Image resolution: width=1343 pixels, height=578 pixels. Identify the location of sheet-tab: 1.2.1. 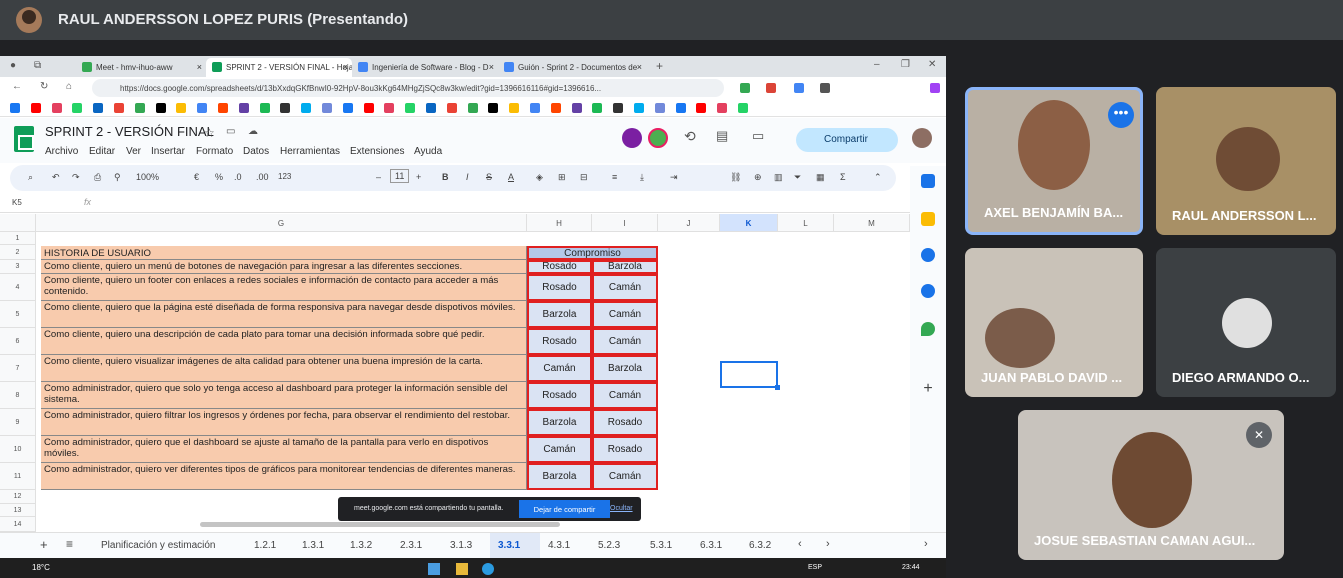
(265, 545).